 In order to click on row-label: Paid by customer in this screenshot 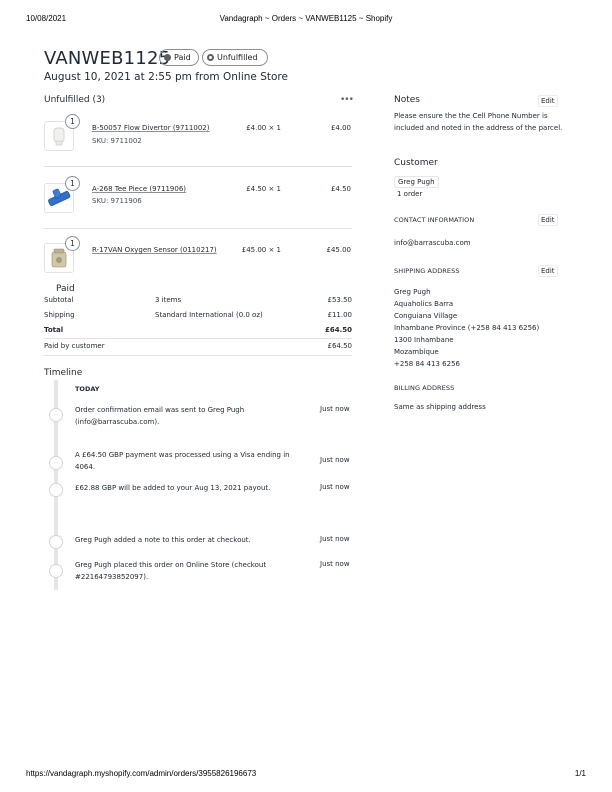, I will do `click(74, 346)`.